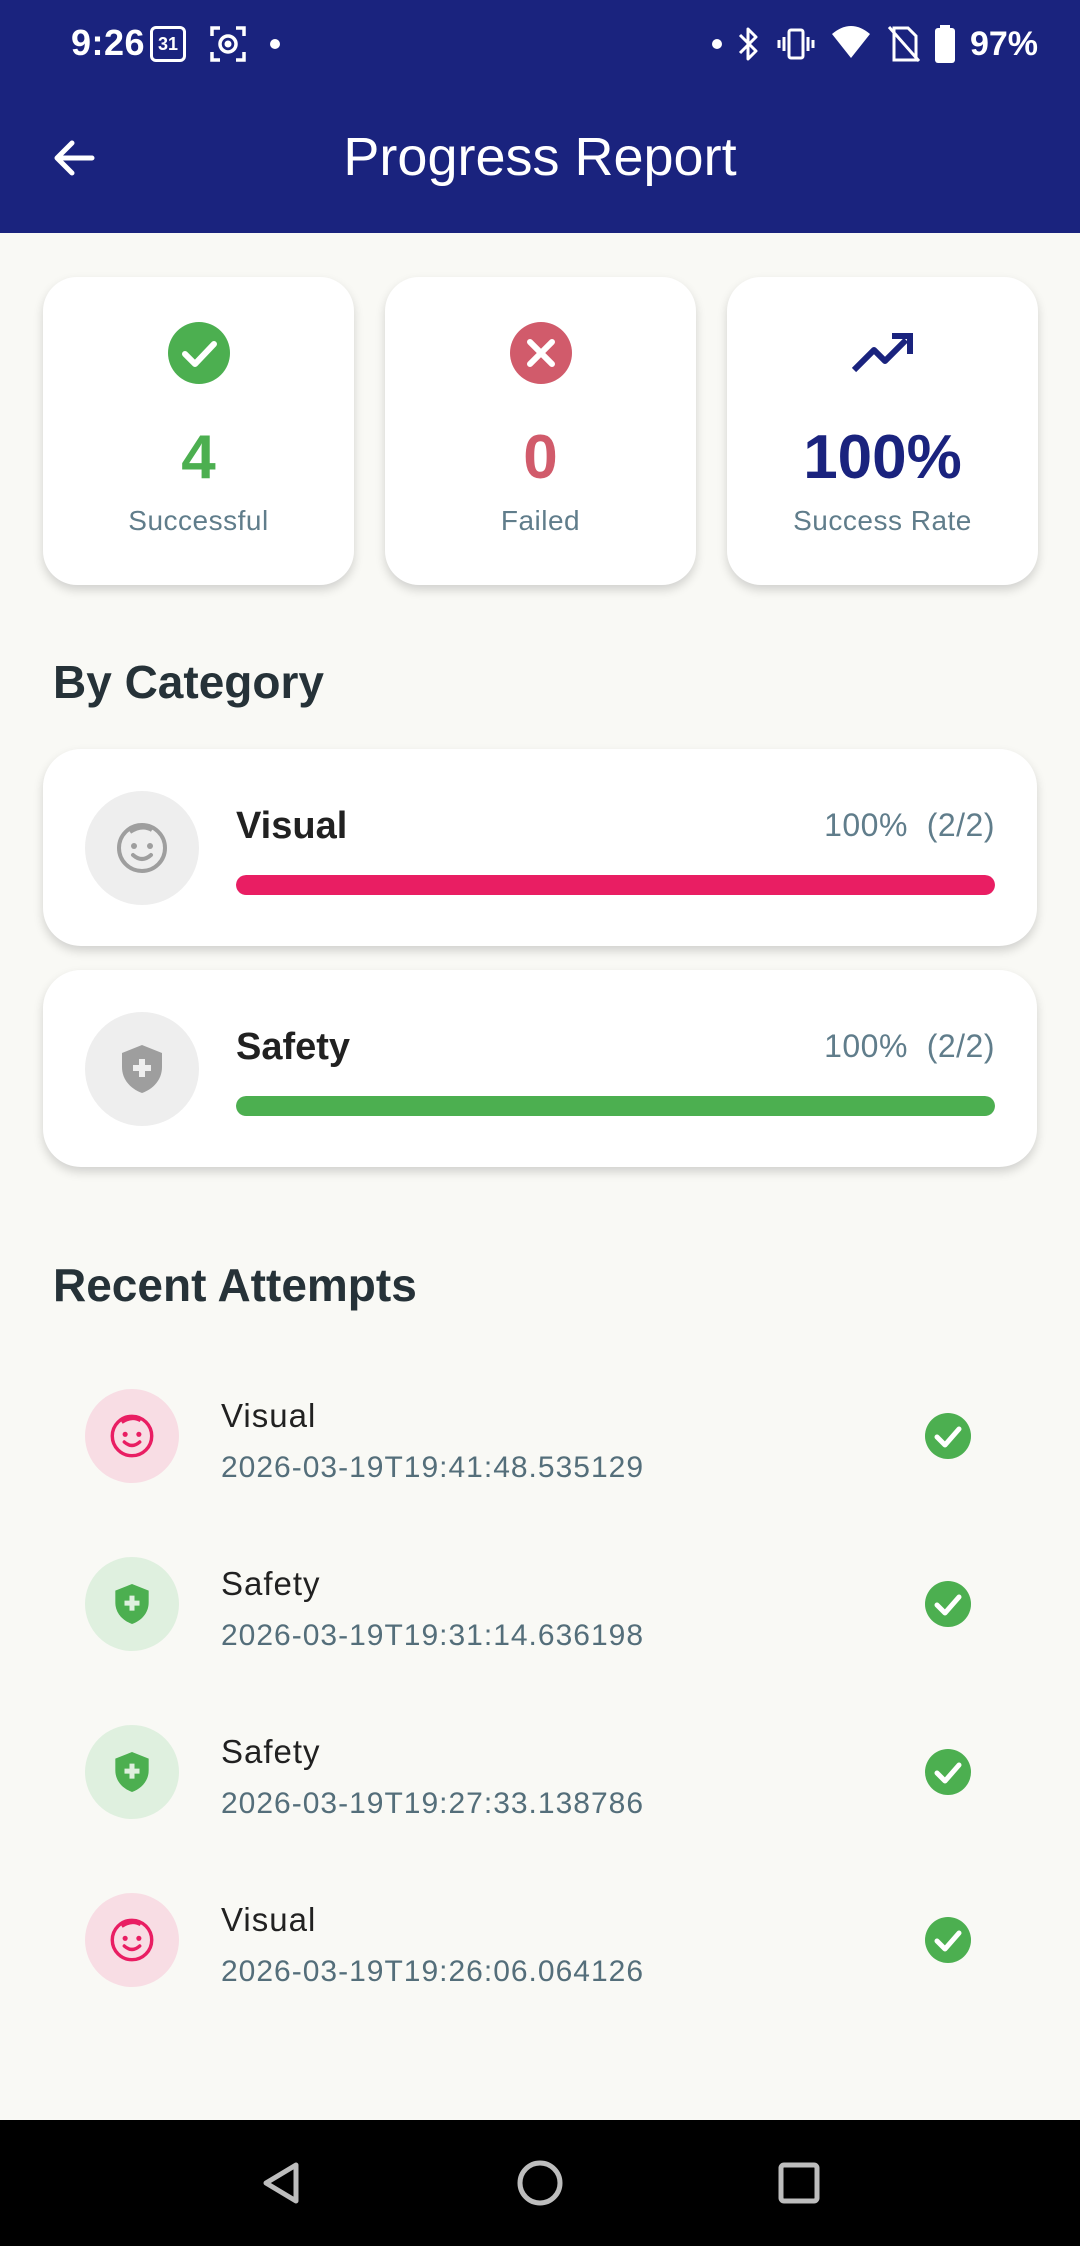 This screenshot has width=1080, height=2246. Describe the element at coordinates (292, 826) in the screenshot. I see `category-name: Visual` at that location.